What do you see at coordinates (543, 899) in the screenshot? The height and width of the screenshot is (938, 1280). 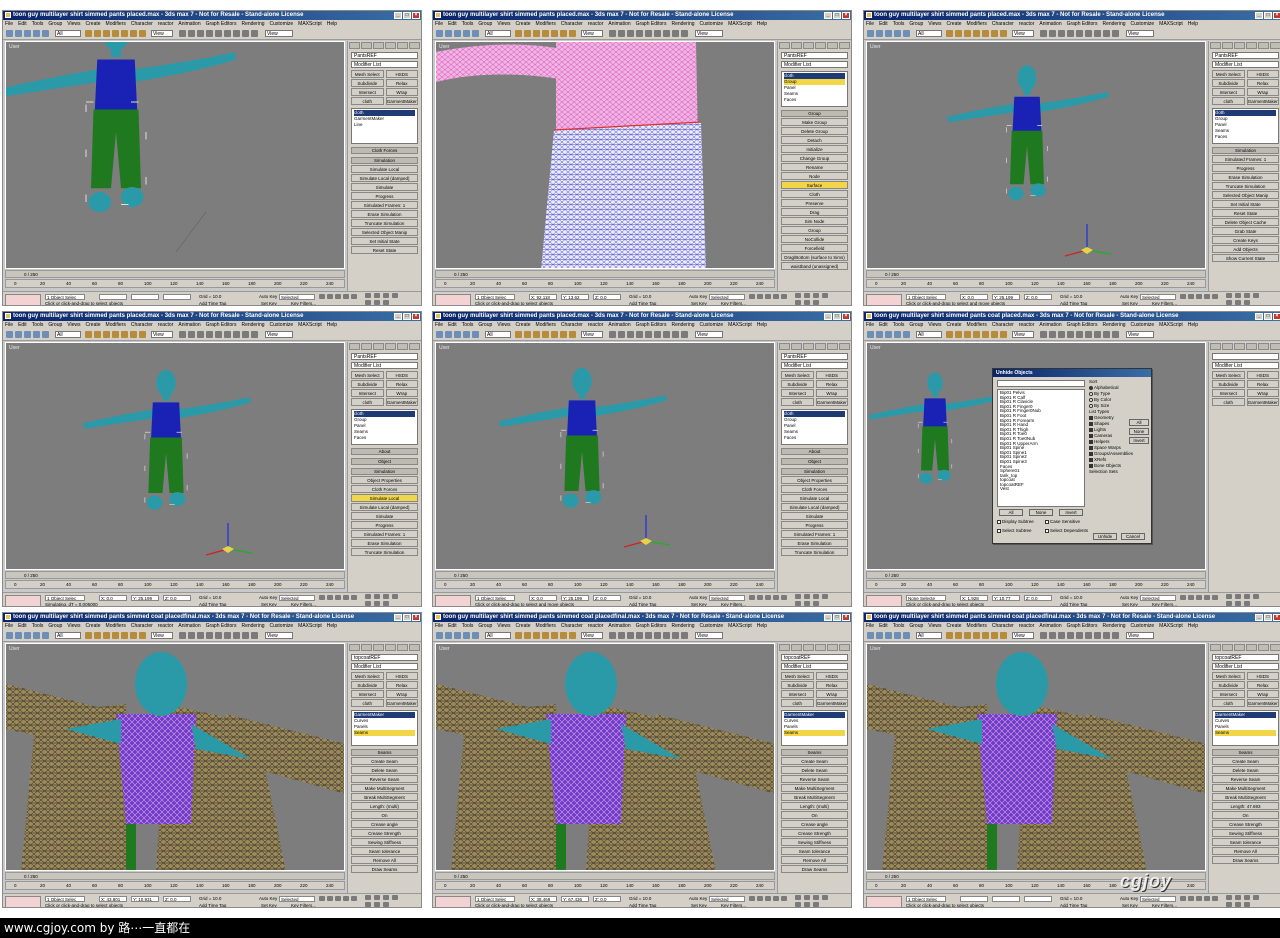 I see `coord-x-field: X: 38.469` at bounding box center [543, 899].